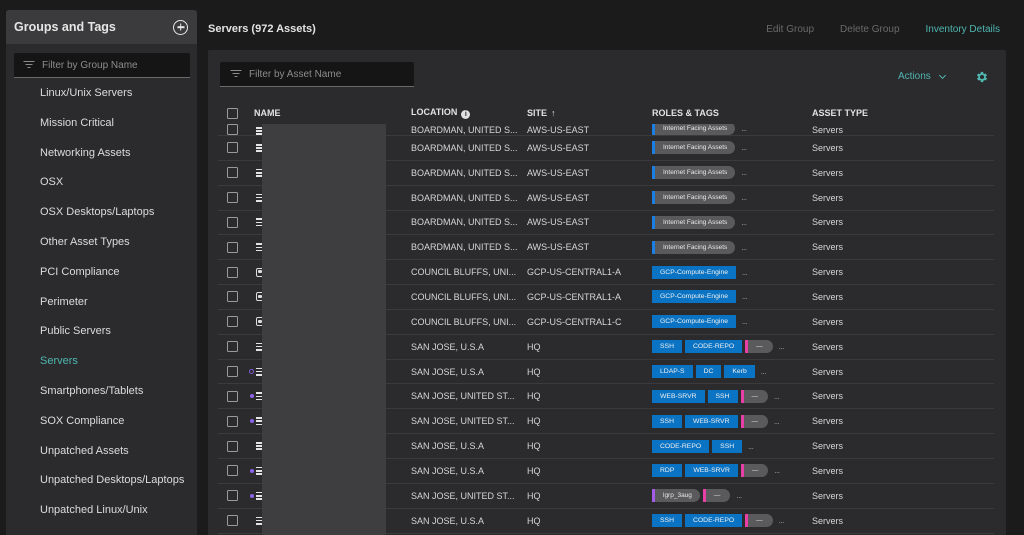 The image size is (1024, 535). What do you see at coordinates (101, 303) in the screenshot?
I see `sidebar-item-perimeter: Perimeter` at bounding box center [101, 303].